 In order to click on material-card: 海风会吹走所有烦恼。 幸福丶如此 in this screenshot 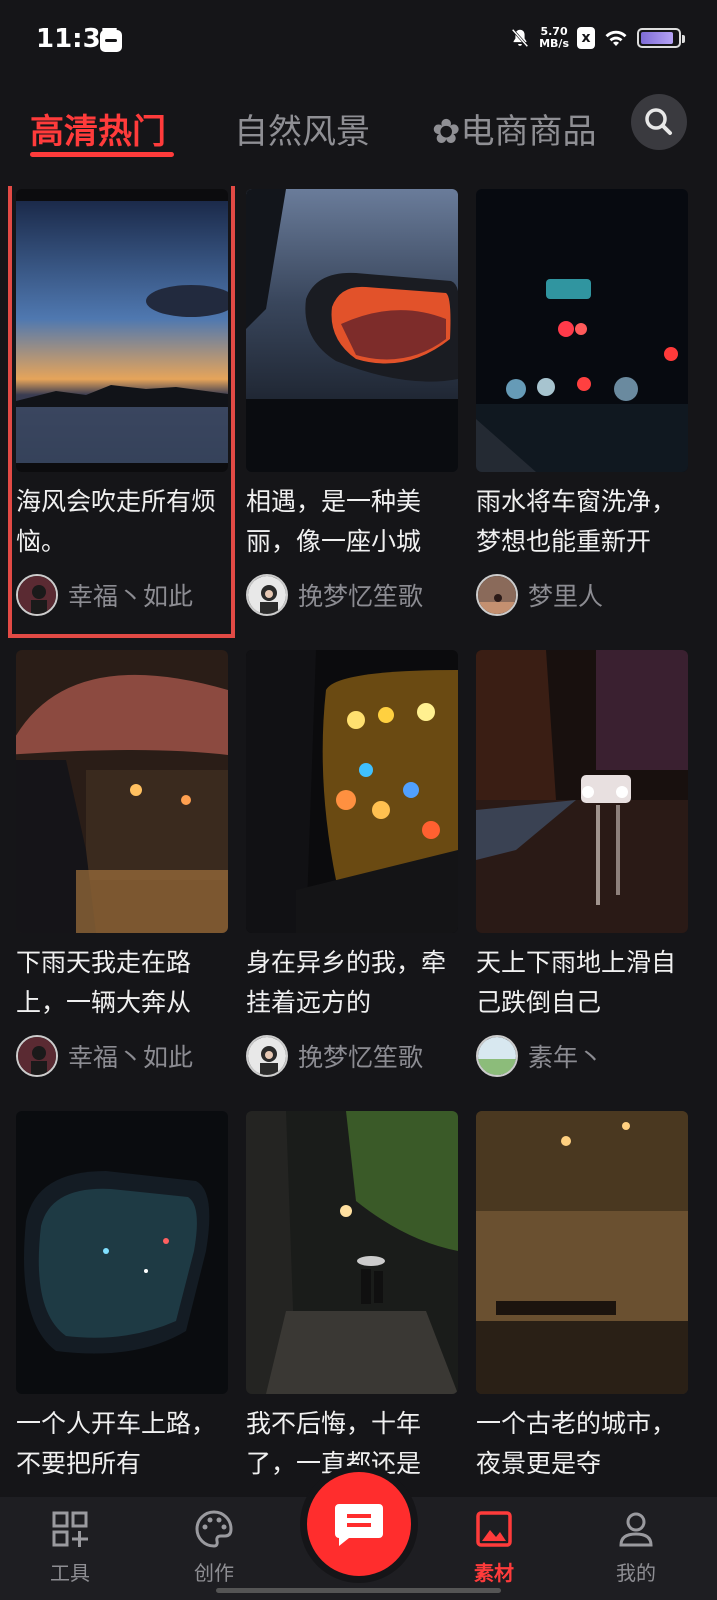, I will do `click(122, 402)`.